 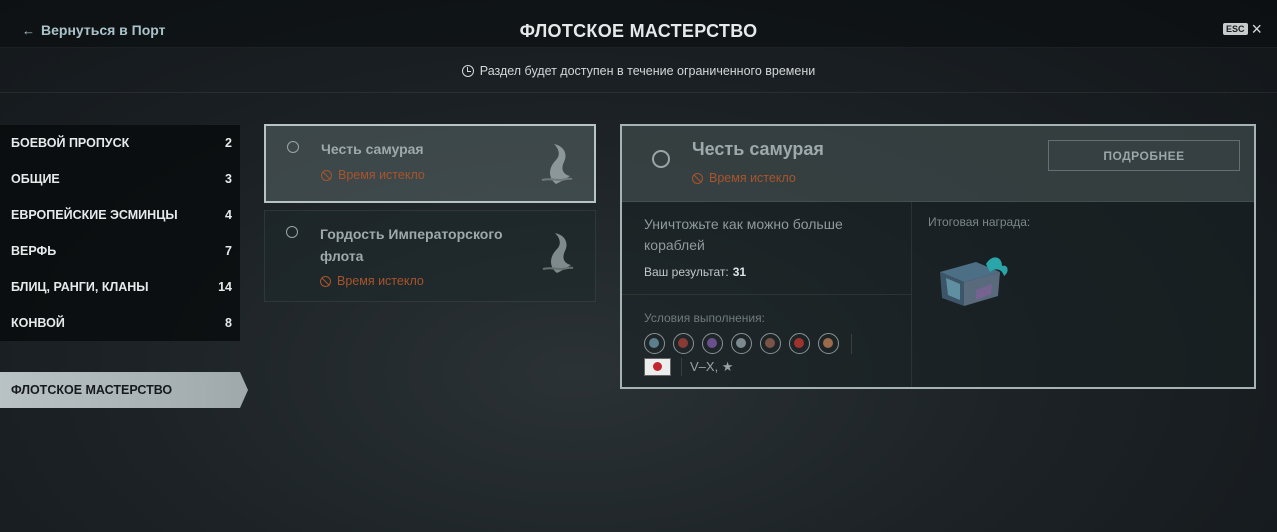 What do you see at coordinates (34, 251) in the screenshot?
I see `sidebar-item-label: ВЕРФЬ` at bounding box center [34, 251].